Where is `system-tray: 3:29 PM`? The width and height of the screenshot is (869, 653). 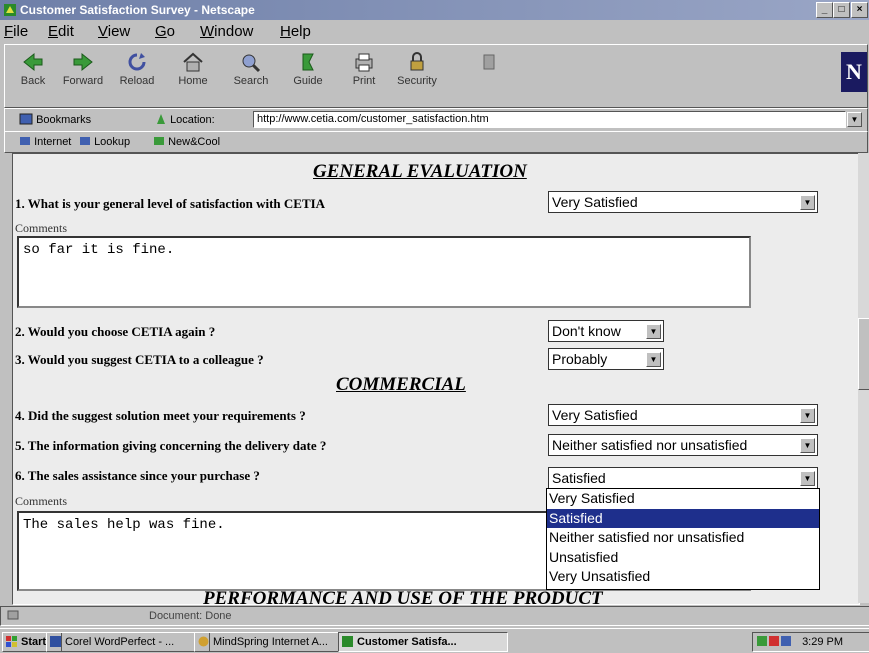
system-tray: 3:29 PM is located at coordinates (810, 642).